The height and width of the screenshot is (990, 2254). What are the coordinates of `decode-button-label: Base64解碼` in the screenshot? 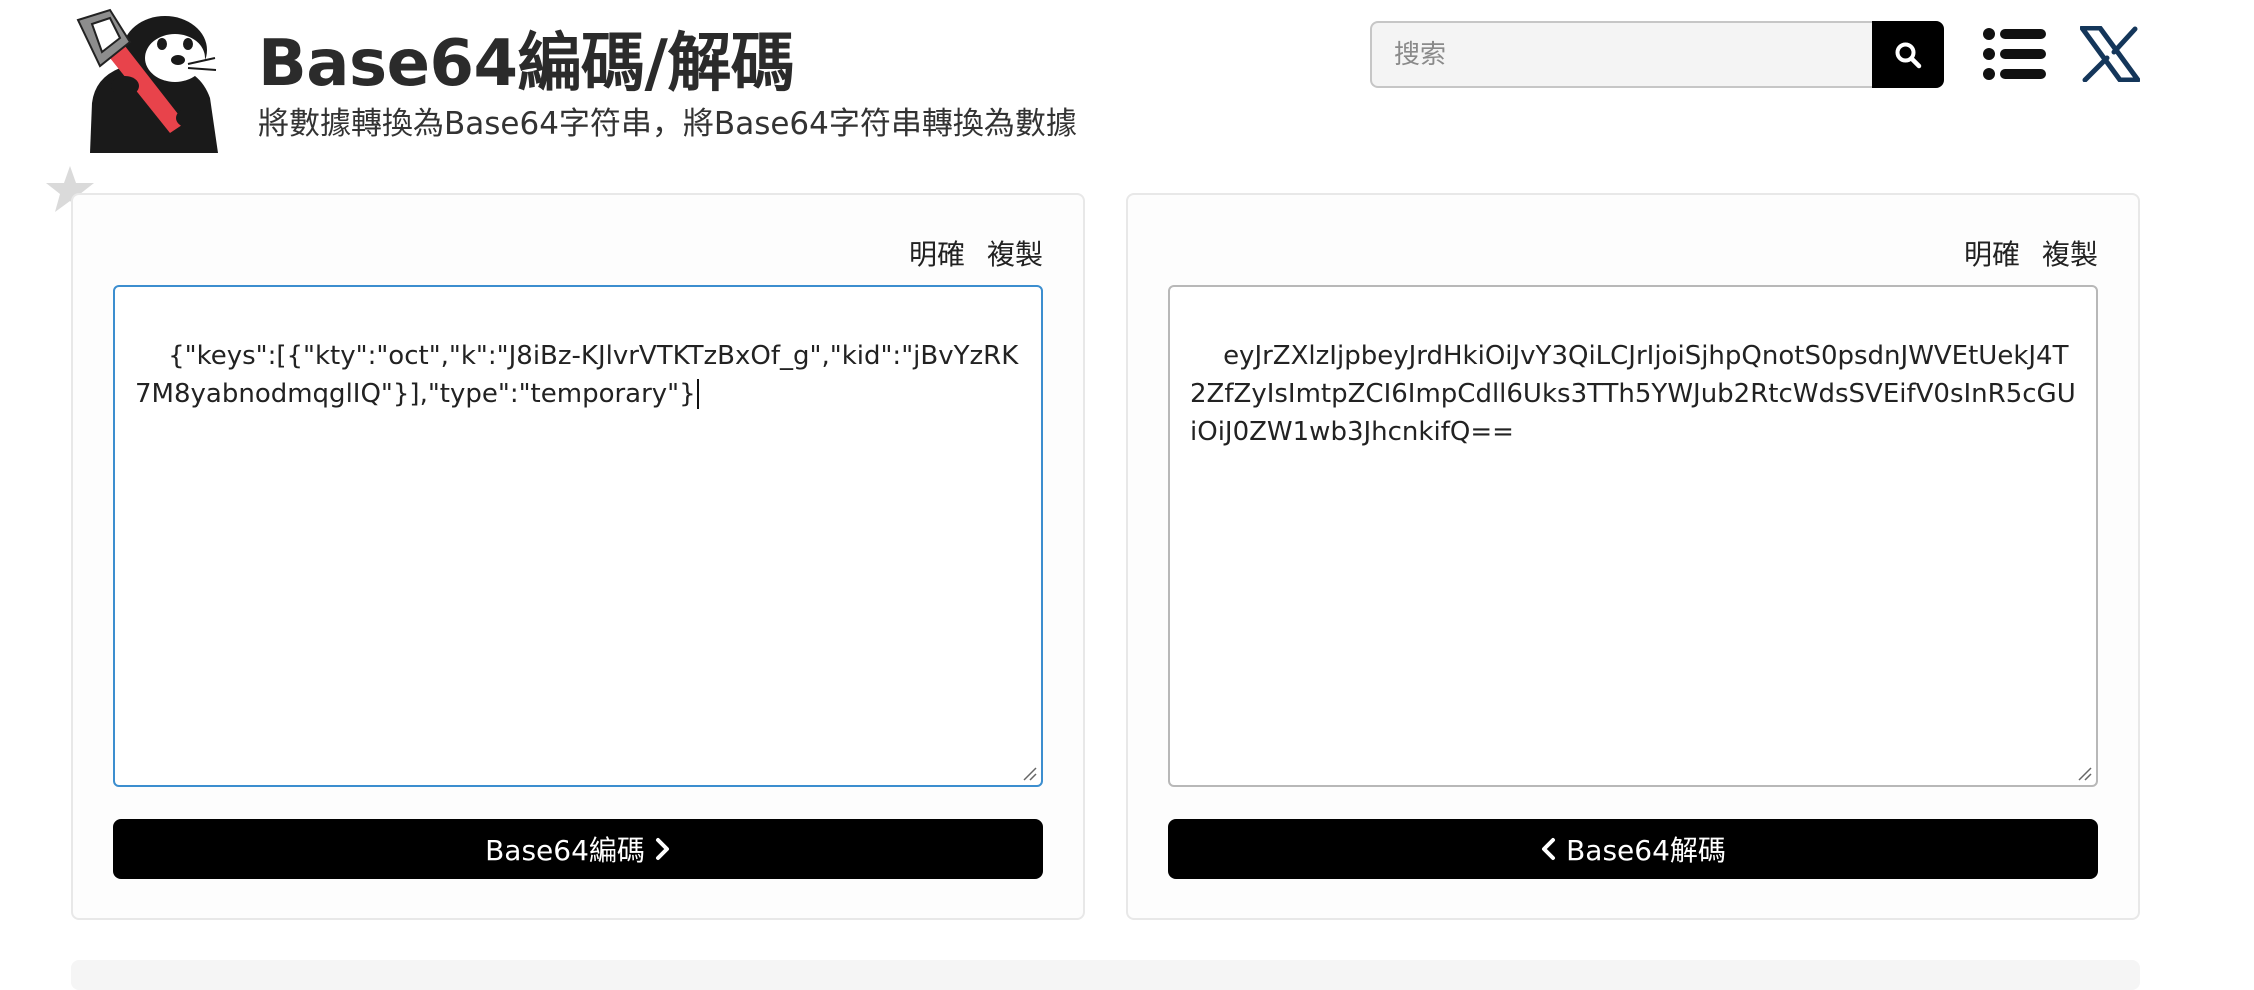 It's located at (1646, 850).